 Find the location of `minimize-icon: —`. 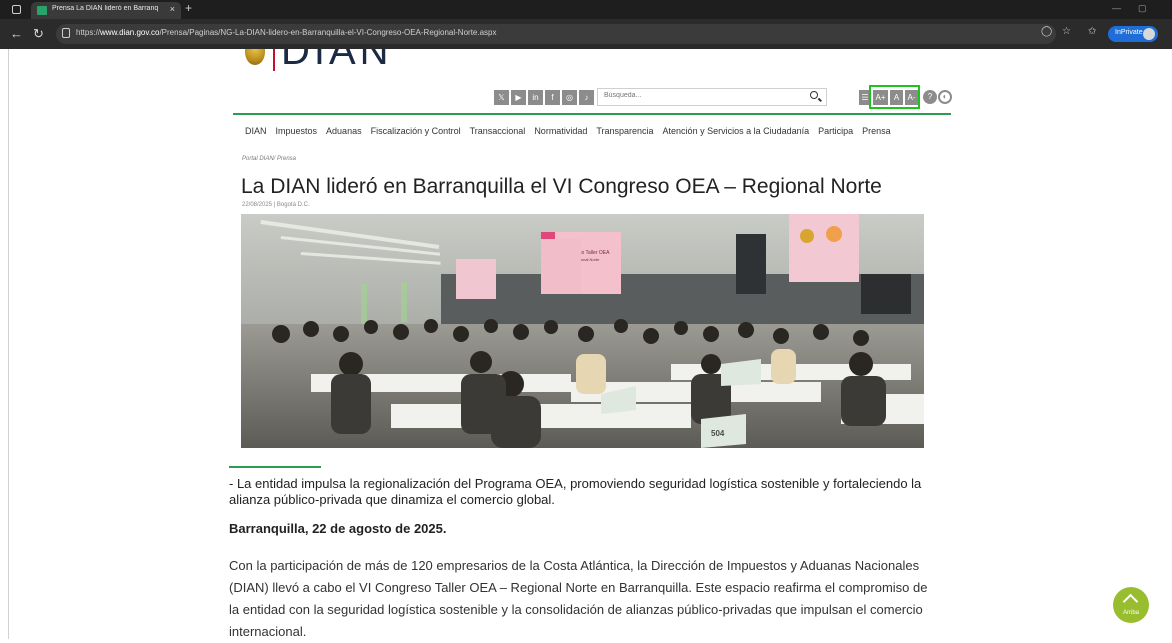

minimize-icon: — is located at coordinates (1116, 8).